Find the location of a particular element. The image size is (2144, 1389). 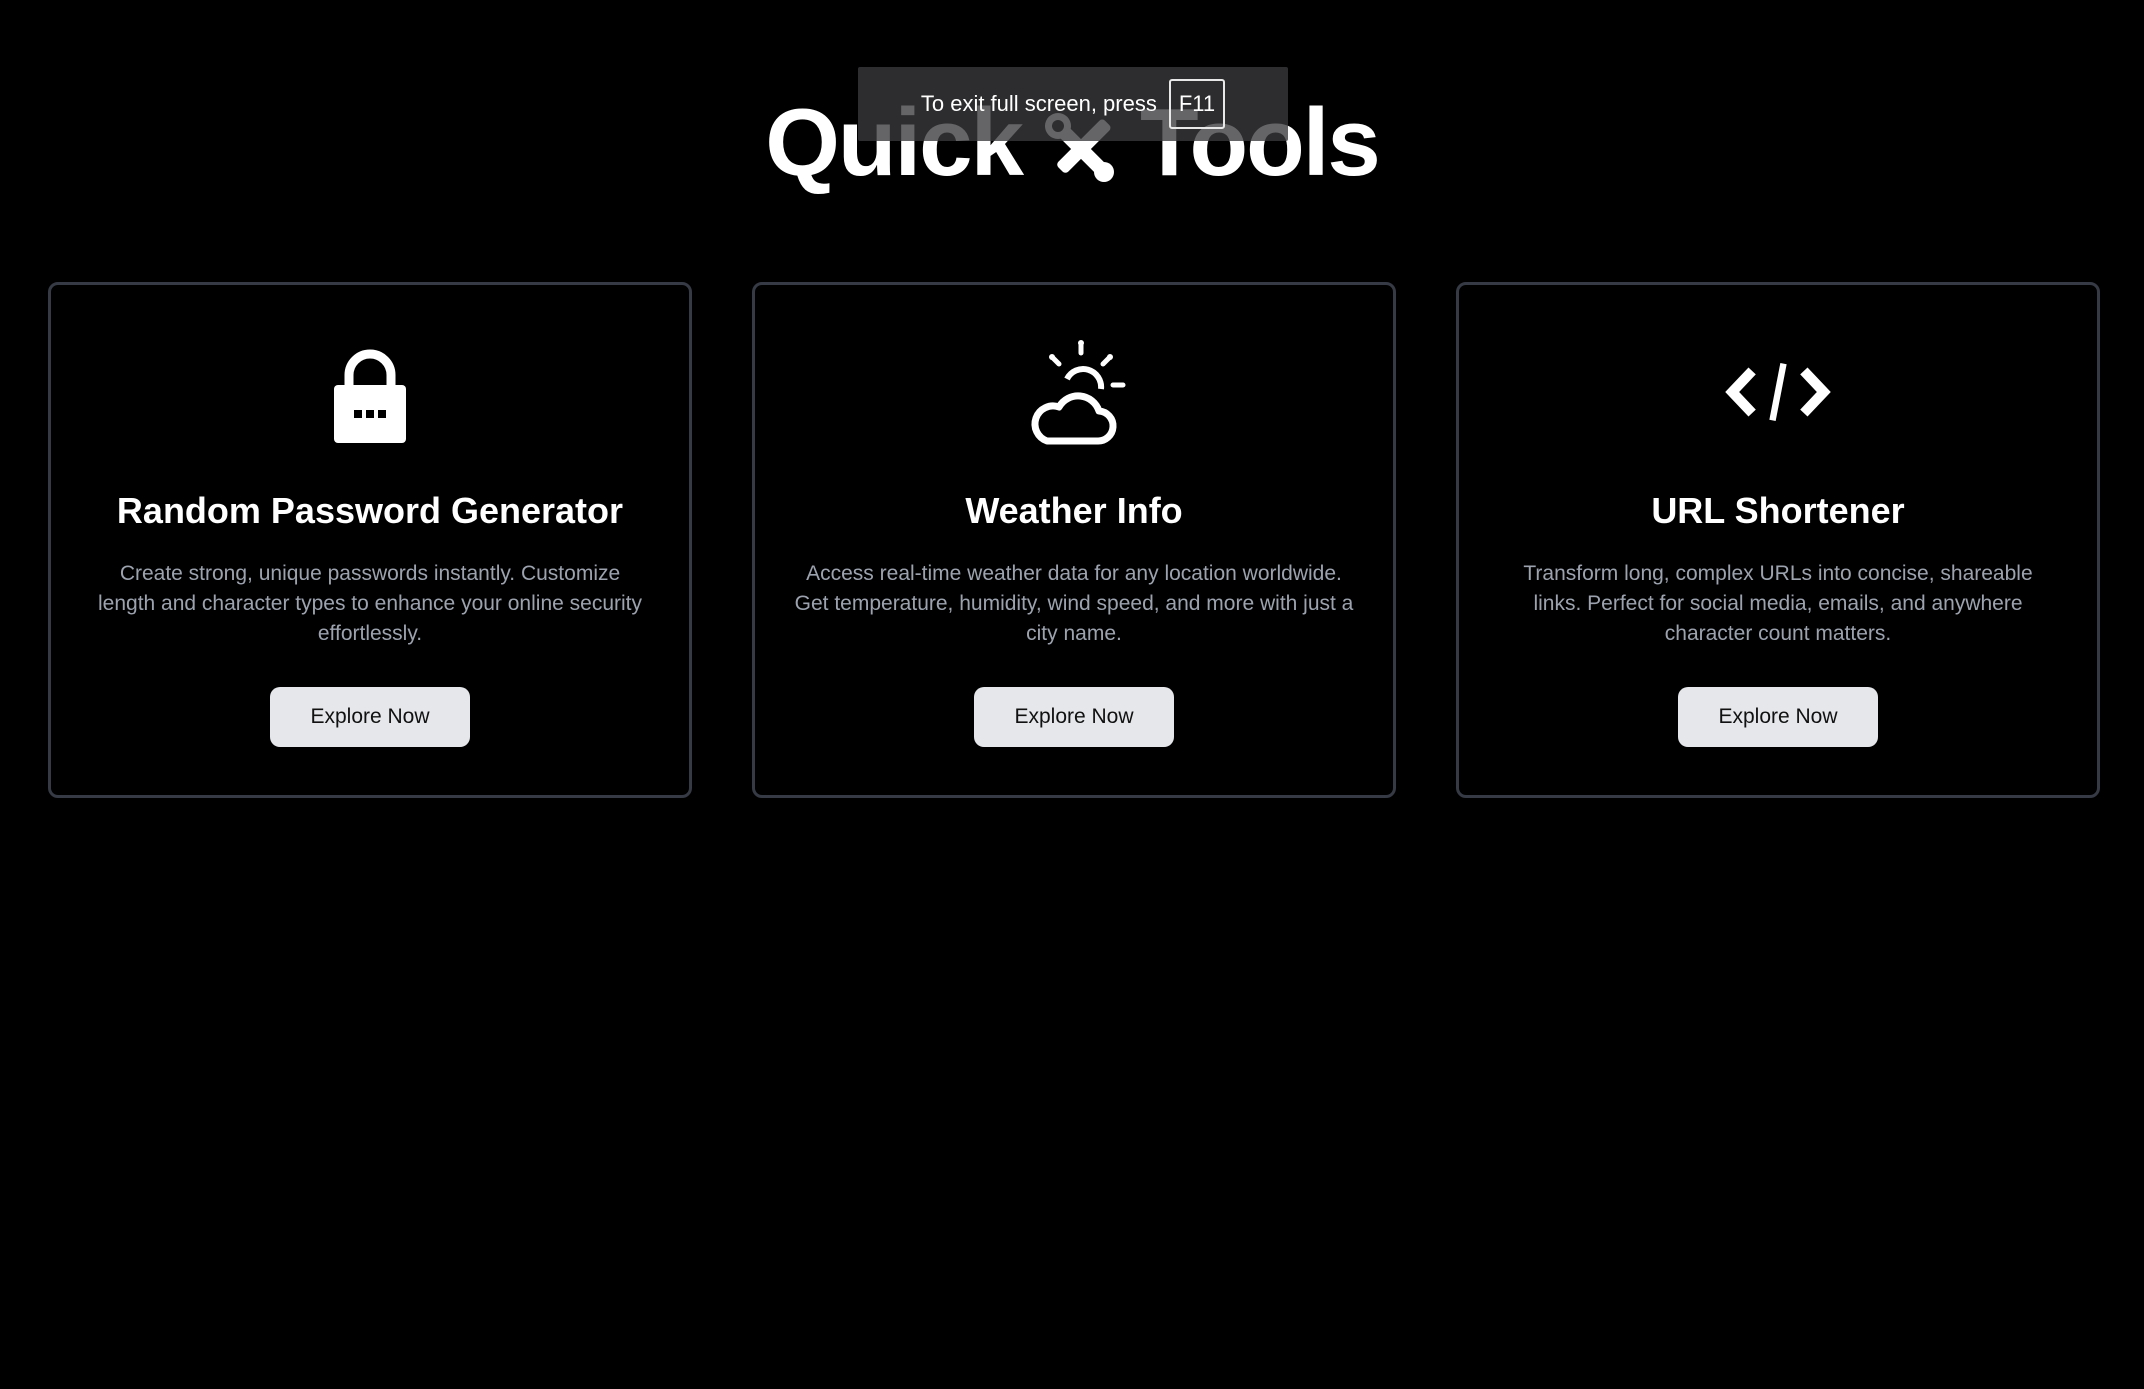

fullscreen-exit-notice: To exit full screen, press F11 is located at coordinates (1073, 104).